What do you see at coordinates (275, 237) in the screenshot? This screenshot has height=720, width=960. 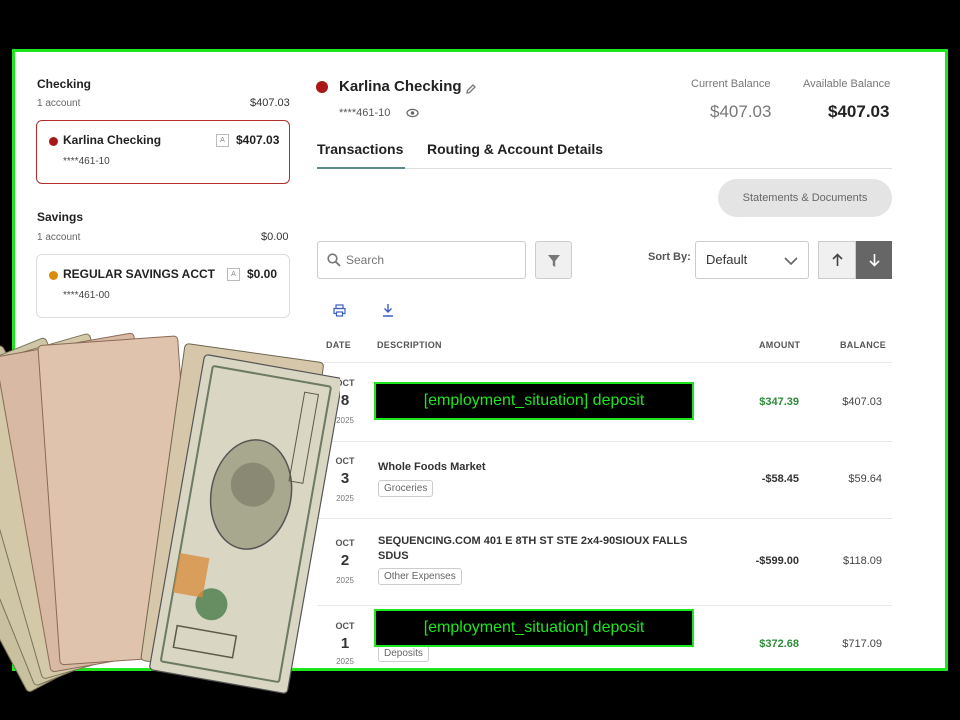 I see `savings-group-total: $0.00` at bounding box center [275, 237].